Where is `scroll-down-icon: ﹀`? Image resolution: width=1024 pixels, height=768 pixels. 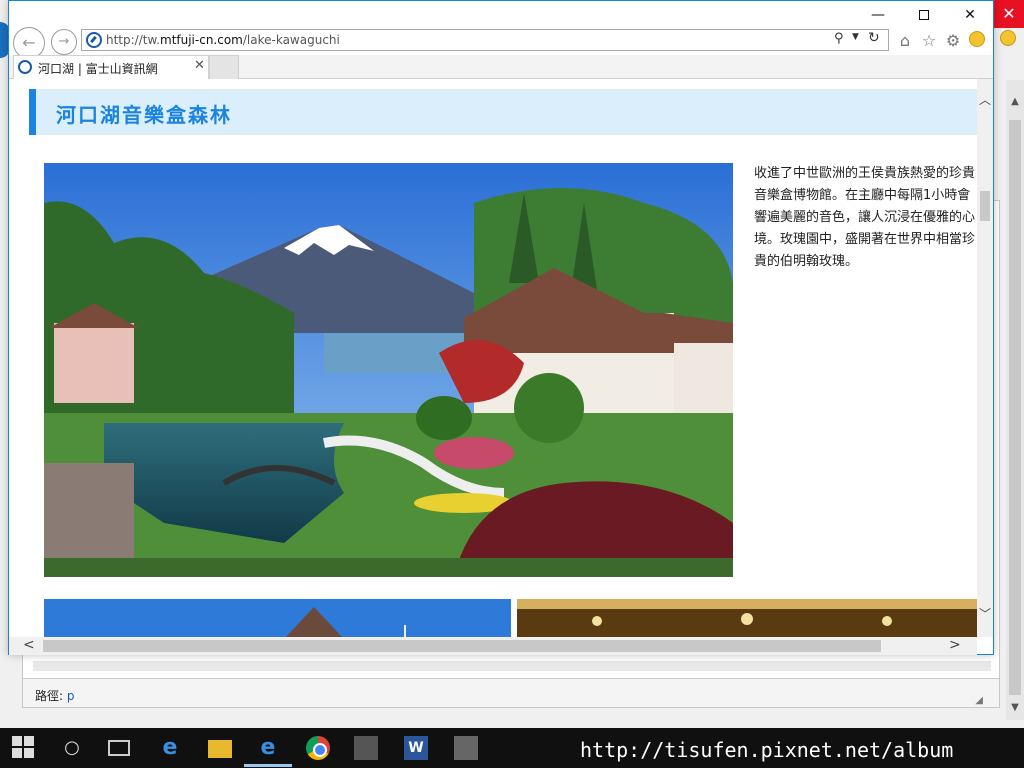
scroll-down-icon: ﹀ is located at coordinates (985, 613).